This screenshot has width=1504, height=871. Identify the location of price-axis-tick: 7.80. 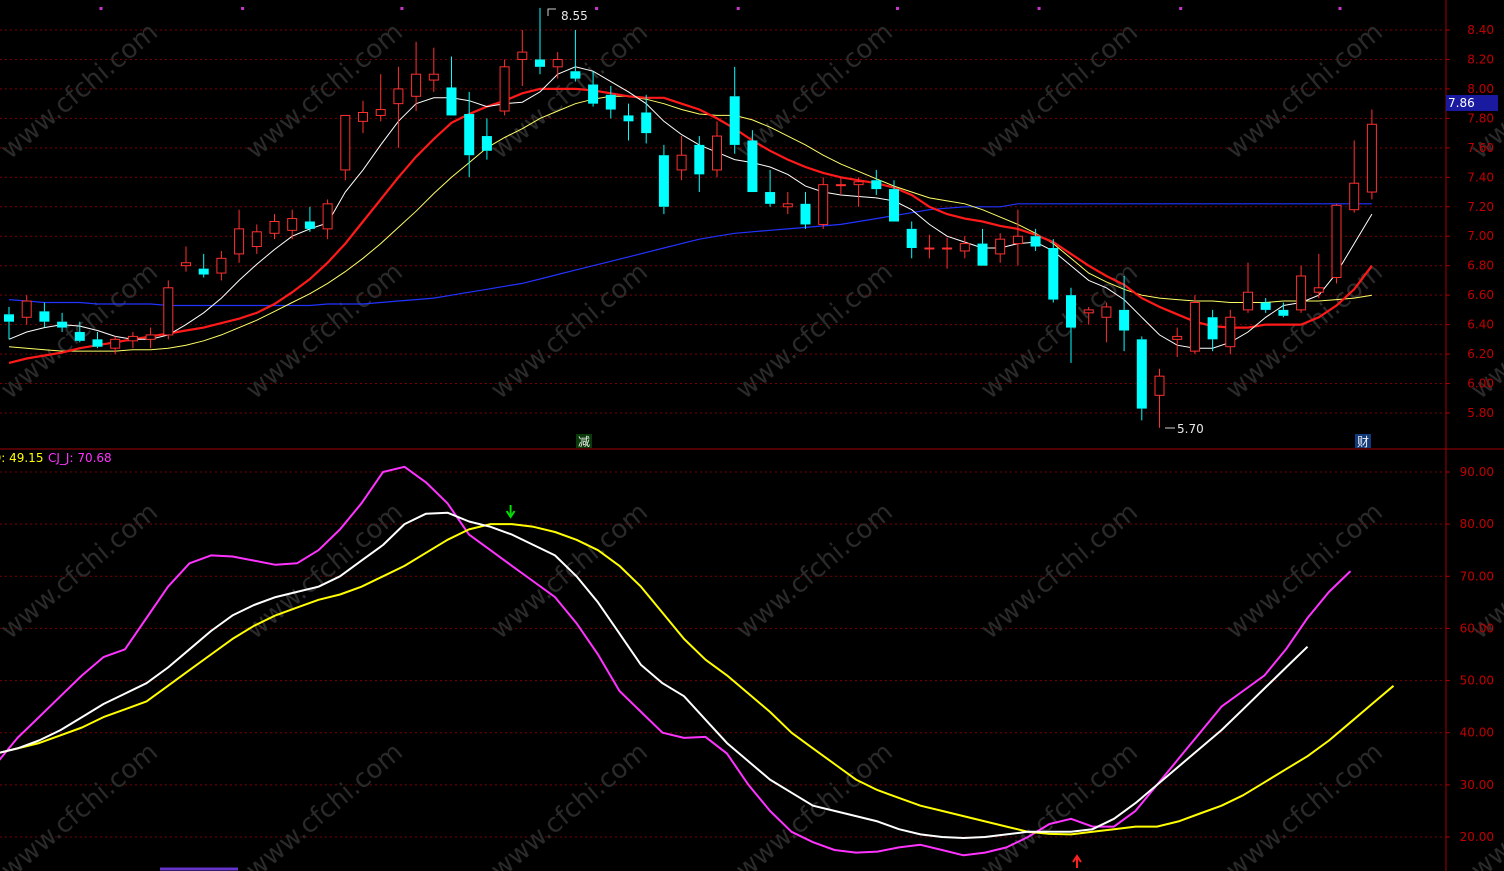
(1480, 118).